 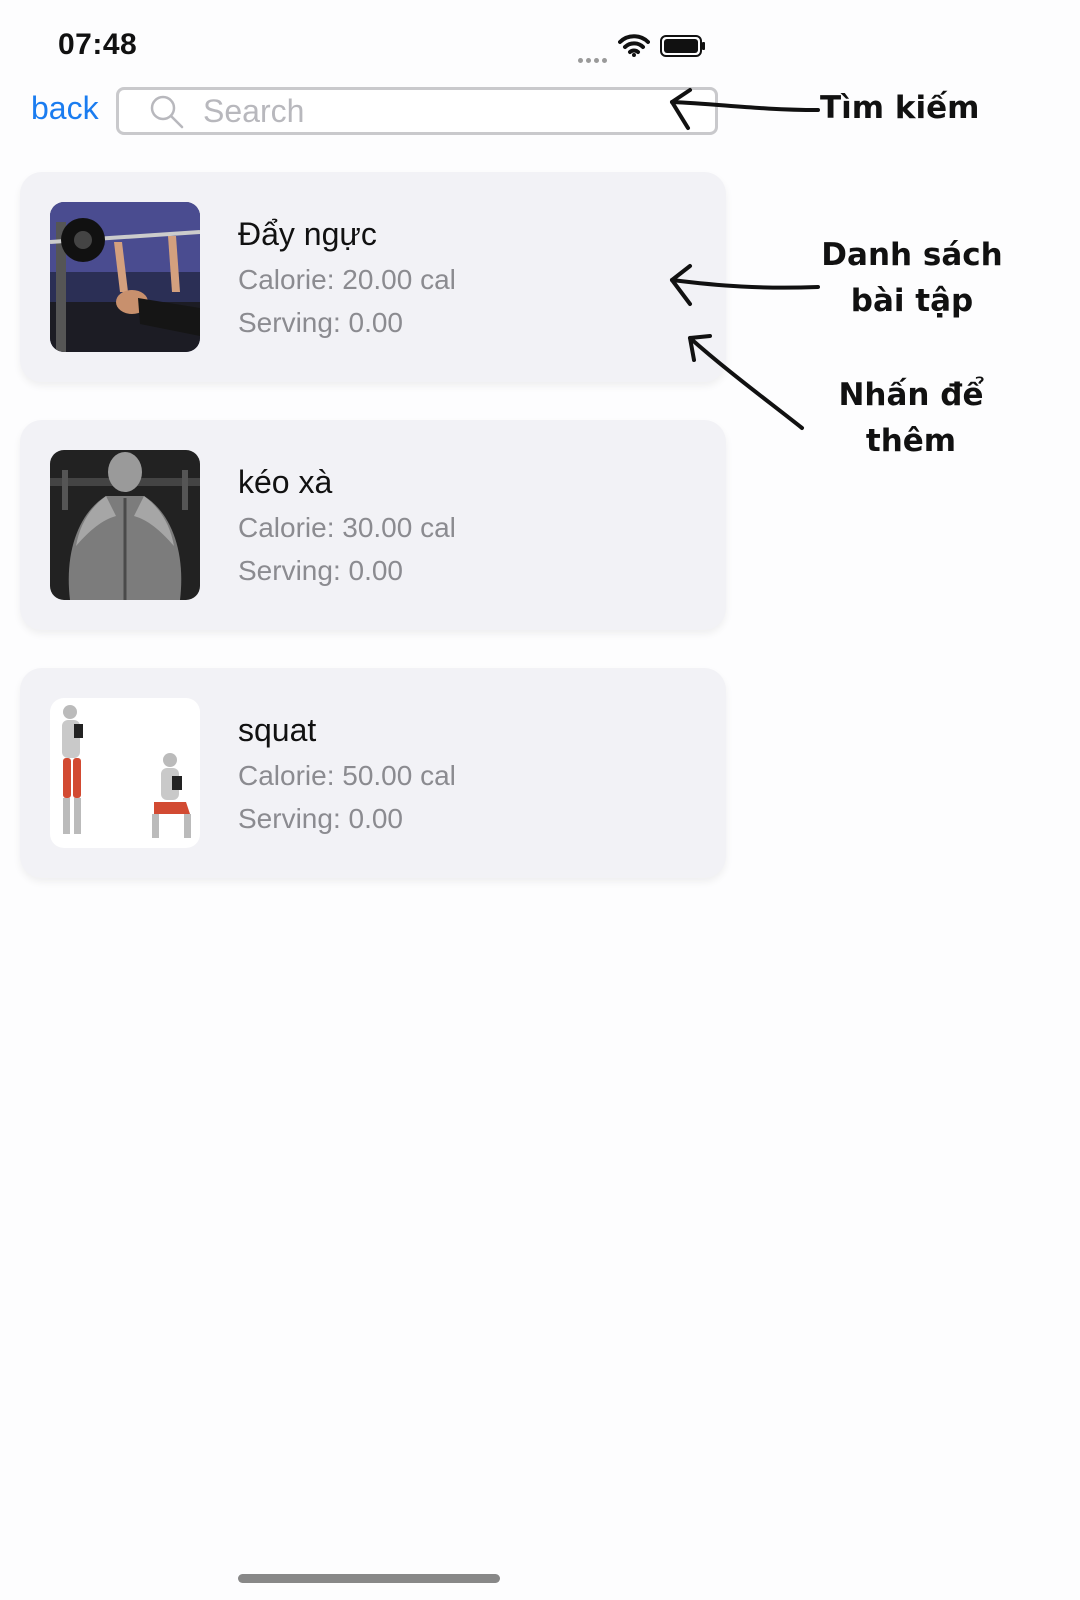 What do you see at coordinates (746, 383) in the screenshot?
I see `annotation-arrow-tap` at bounding box center [746, 383].